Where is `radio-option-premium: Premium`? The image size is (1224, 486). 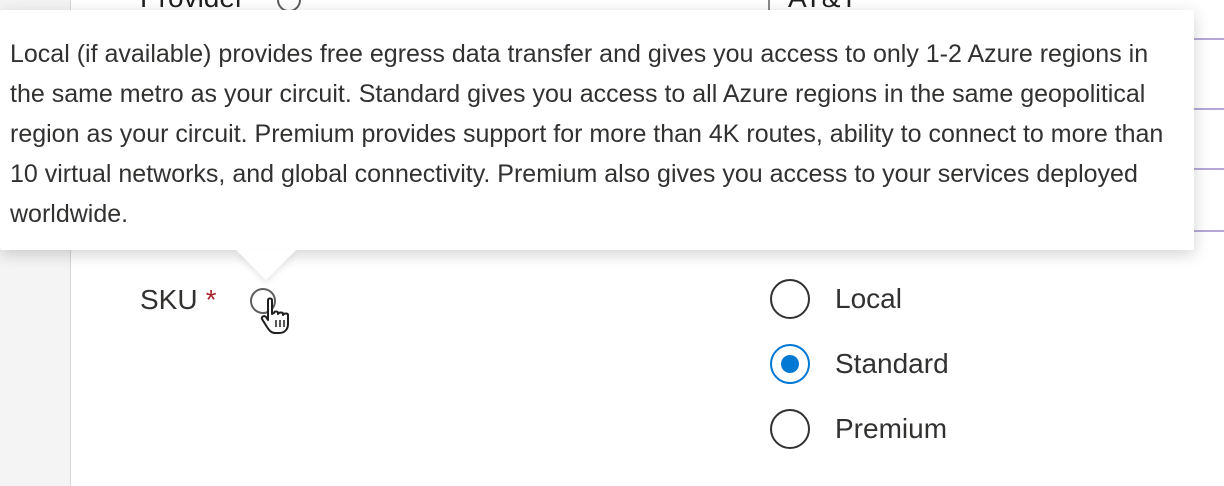 radio-option-premium: Premium is located at coordinates (859, 429).